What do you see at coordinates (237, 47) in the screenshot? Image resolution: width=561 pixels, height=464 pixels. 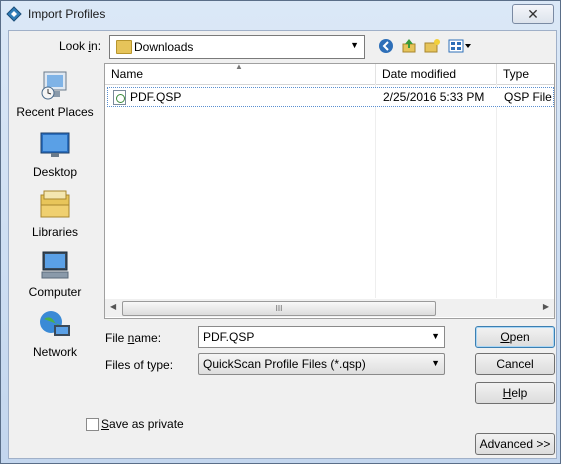 I see `look-in-dropdown: Downloads ▼` at bounding box center [237, 47].